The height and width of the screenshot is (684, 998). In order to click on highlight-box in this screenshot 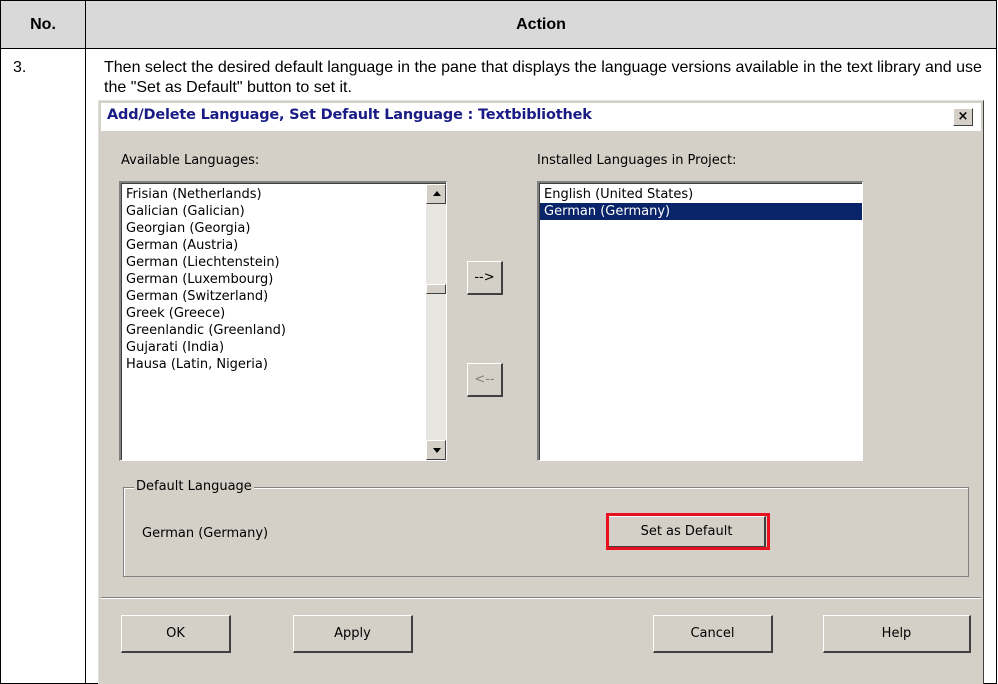, I will do `click(688, 531)`.